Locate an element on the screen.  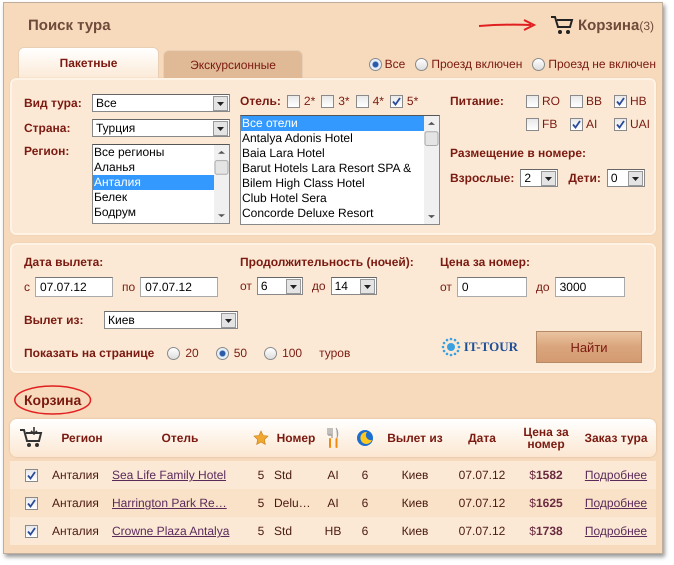
cart-link: Корзина(3) is located at coordinates (616, 25).